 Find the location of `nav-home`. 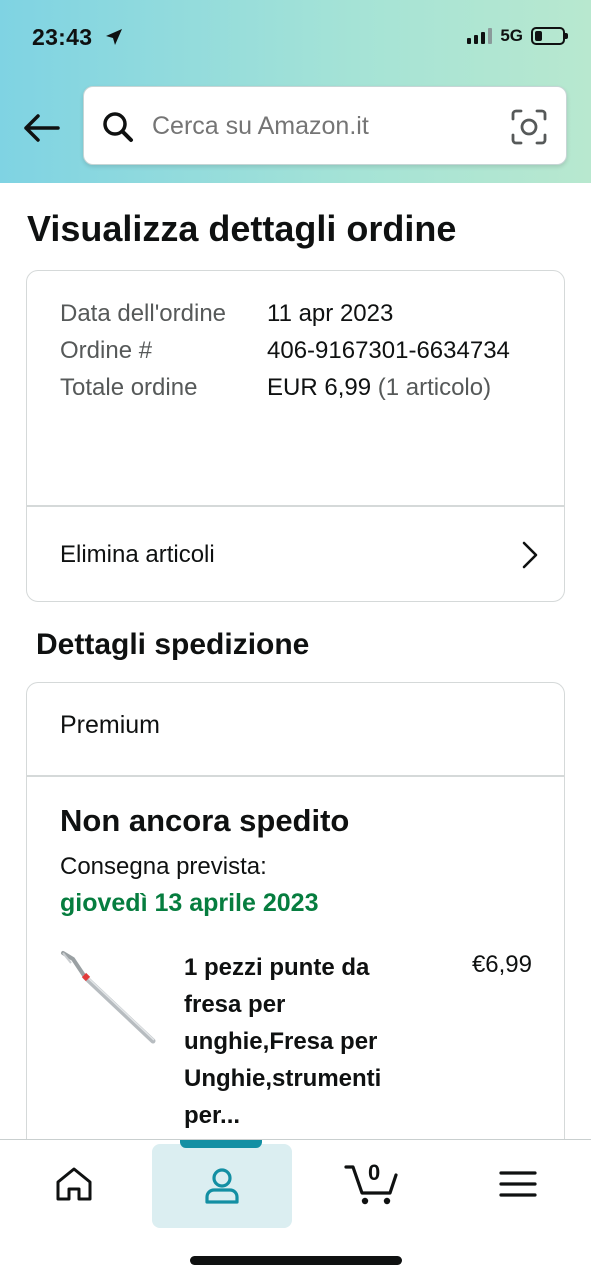

nav-home is located at coordinates (74, 1184).